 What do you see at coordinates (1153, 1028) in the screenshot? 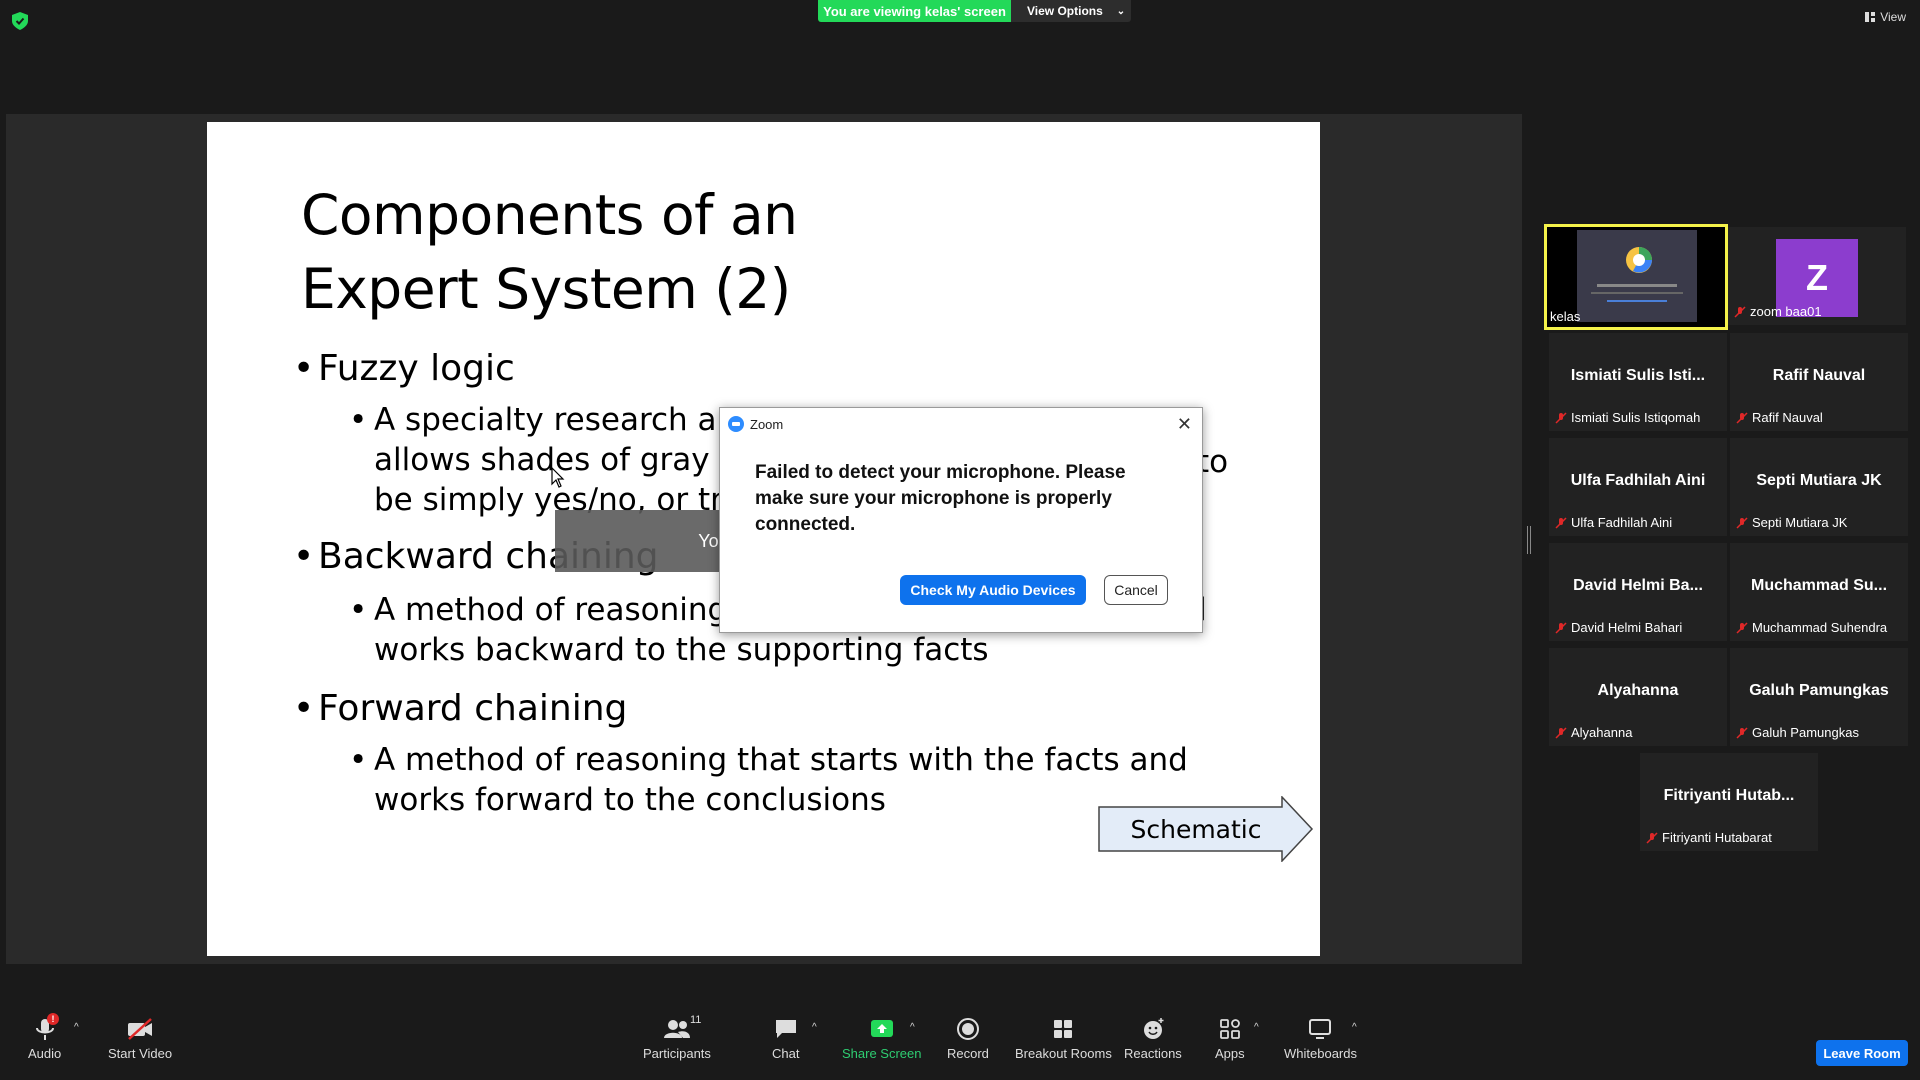
I see `smiley-icon` at bounding box center [1153, 1028].